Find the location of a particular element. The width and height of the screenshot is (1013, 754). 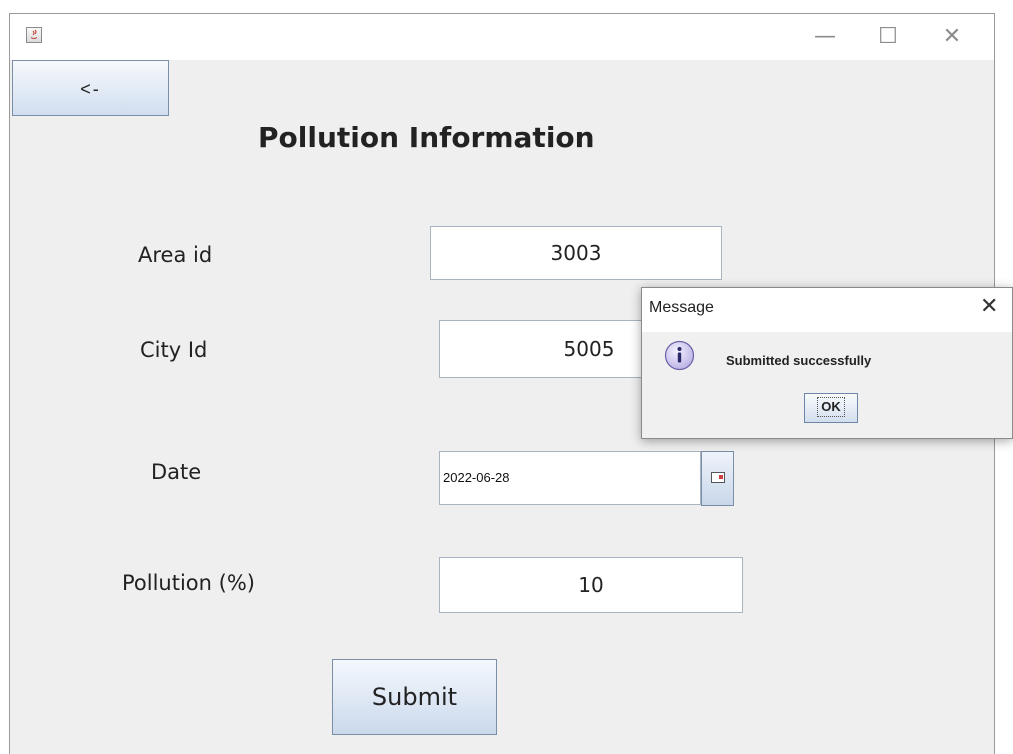

page-title: Pollution Information is located at coordinates (426, 137).